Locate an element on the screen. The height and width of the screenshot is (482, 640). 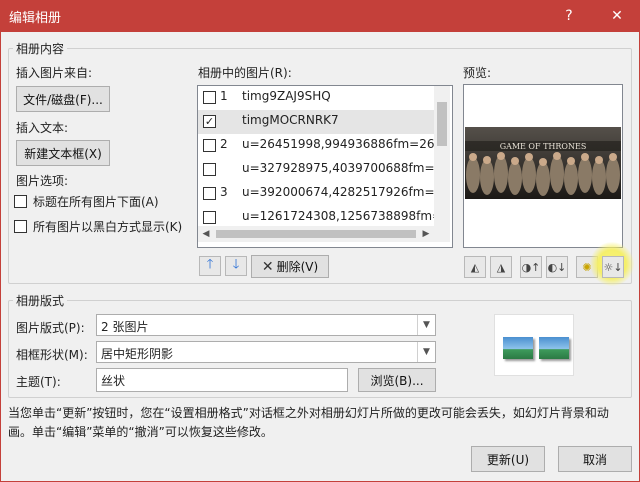
rotate-left-button: ◭ is located at coordinates (475, 267).